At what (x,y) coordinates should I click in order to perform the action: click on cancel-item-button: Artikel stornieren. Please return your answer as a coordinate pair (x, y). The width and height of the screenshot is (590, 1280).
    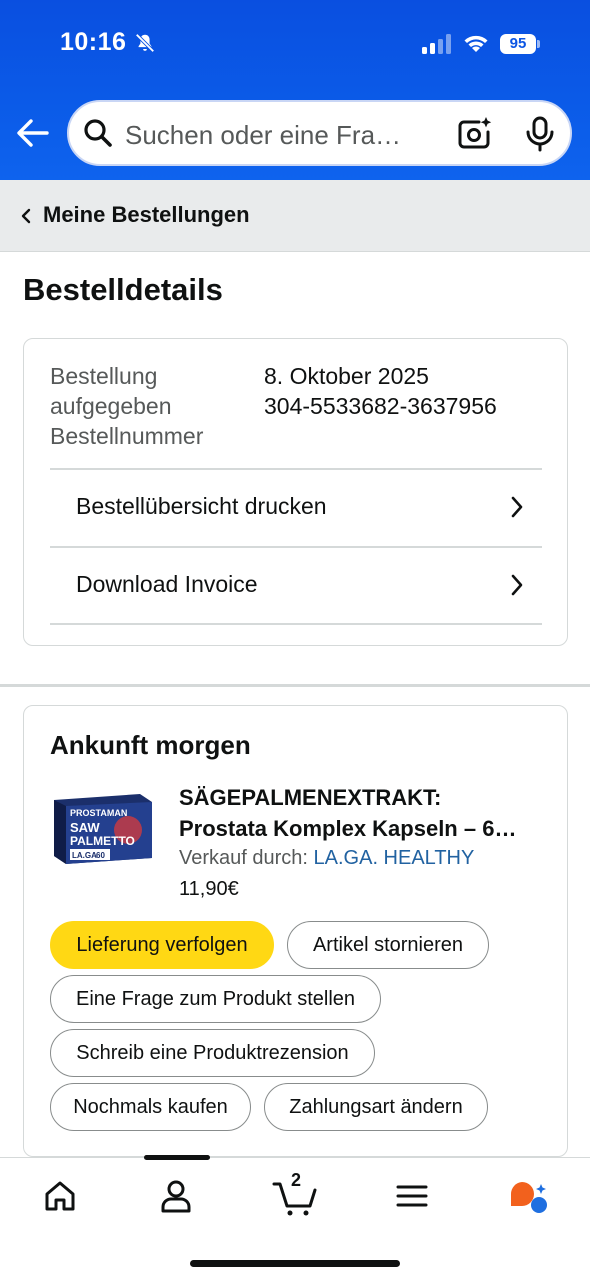
    Looking at the image, I should click on (388, 945).